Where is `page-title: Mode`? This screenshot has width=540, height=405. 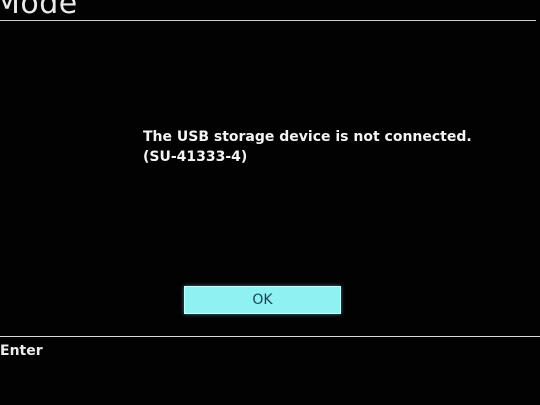
page-title: Mode is located at coordinates (39, 10).